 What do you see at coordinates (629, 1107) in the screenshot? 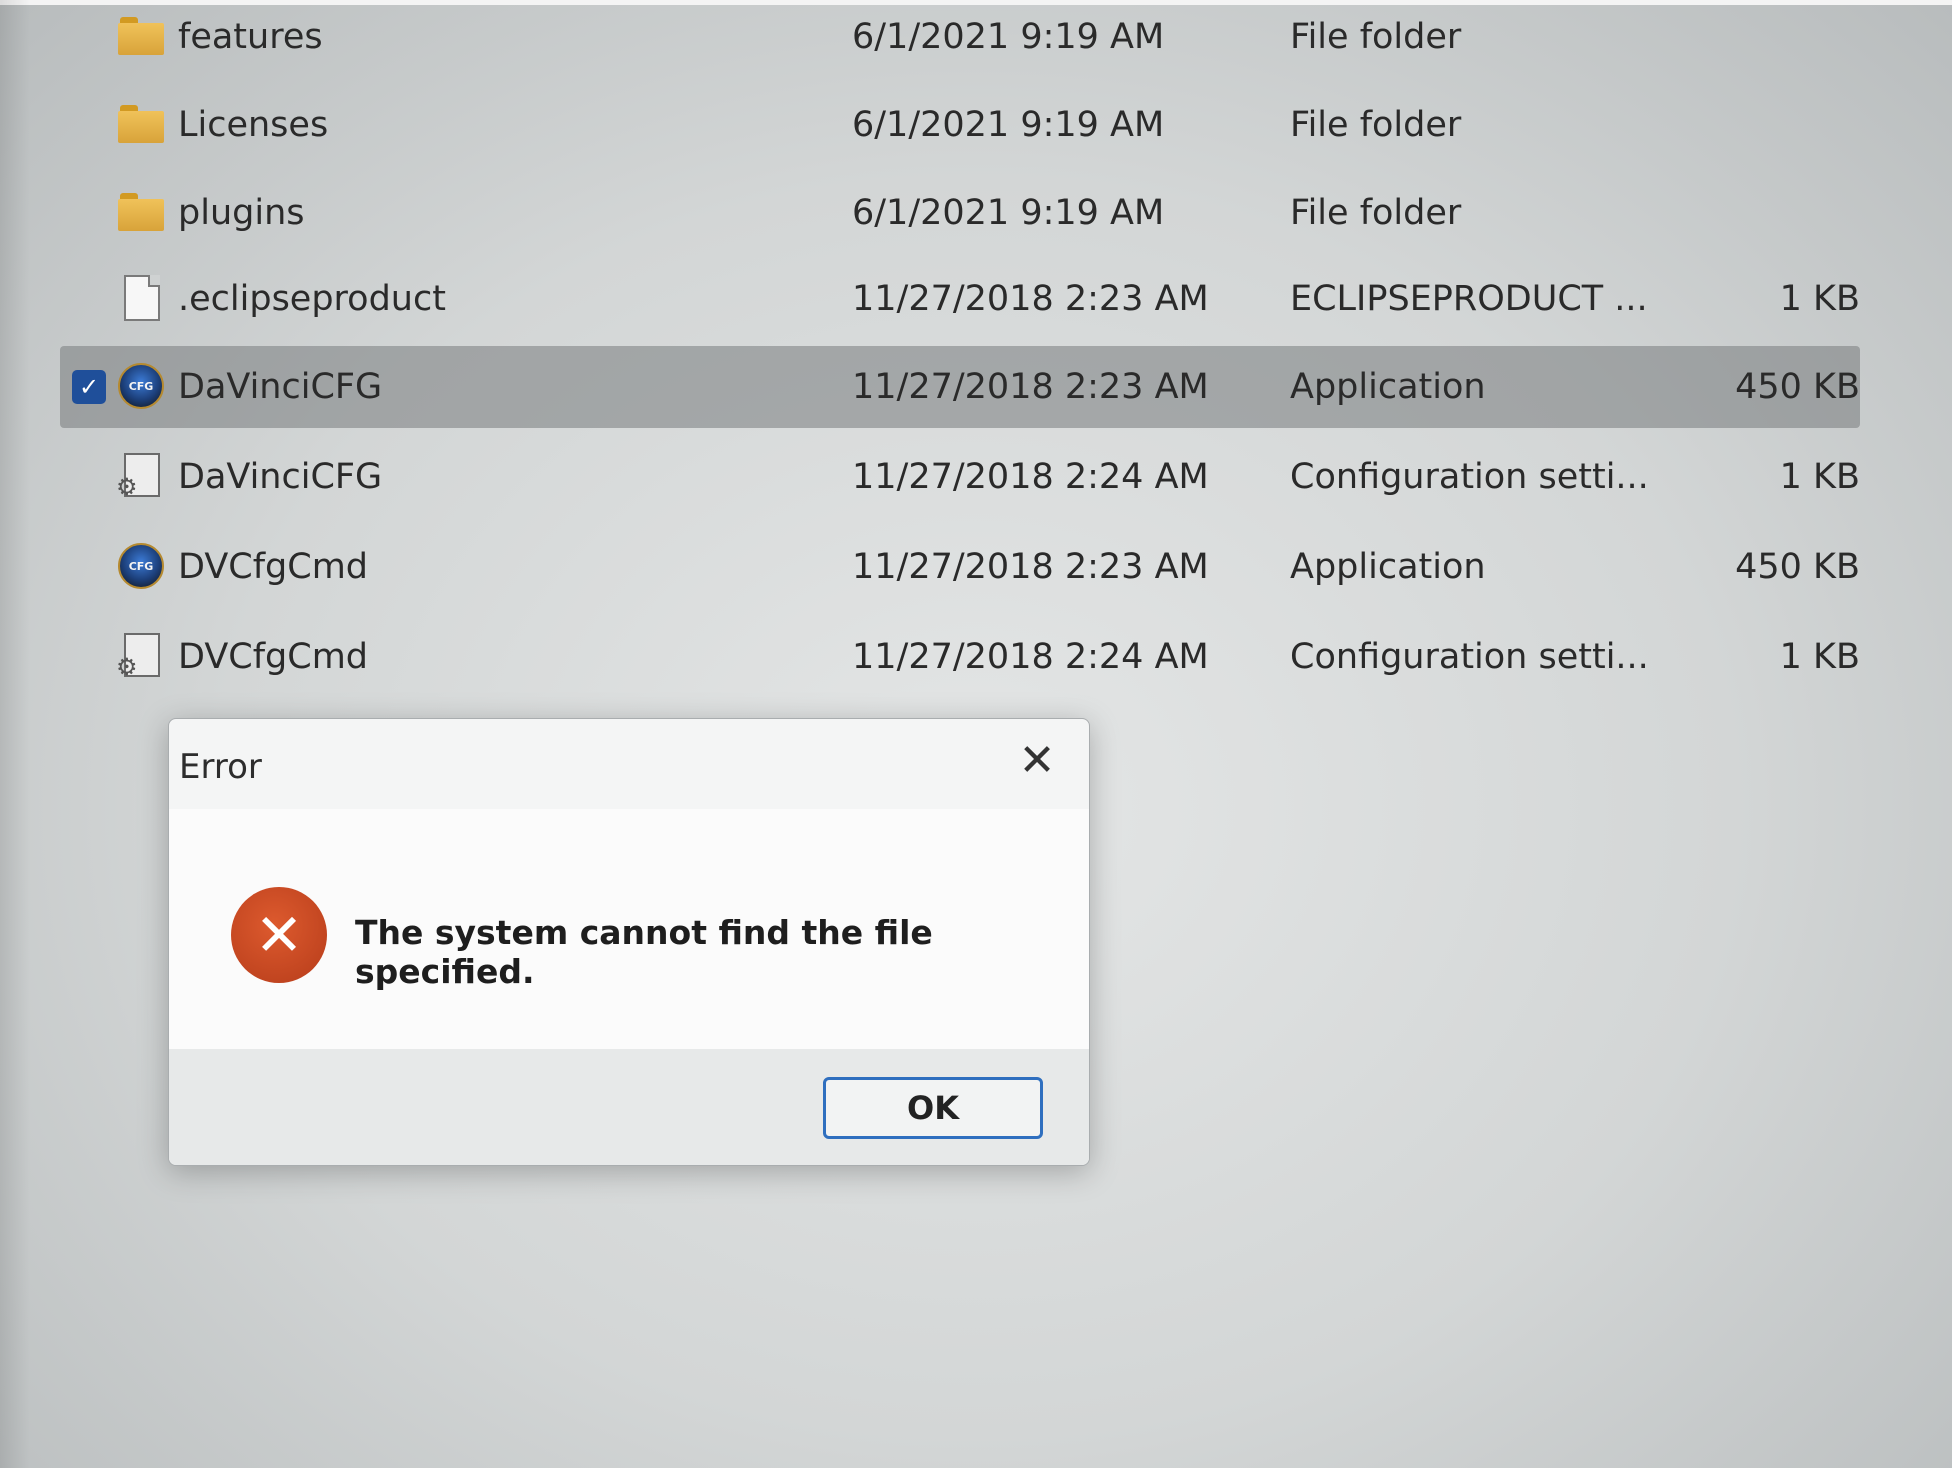
I see `dialog-footer: OK` at bounding box center [629, 1107].